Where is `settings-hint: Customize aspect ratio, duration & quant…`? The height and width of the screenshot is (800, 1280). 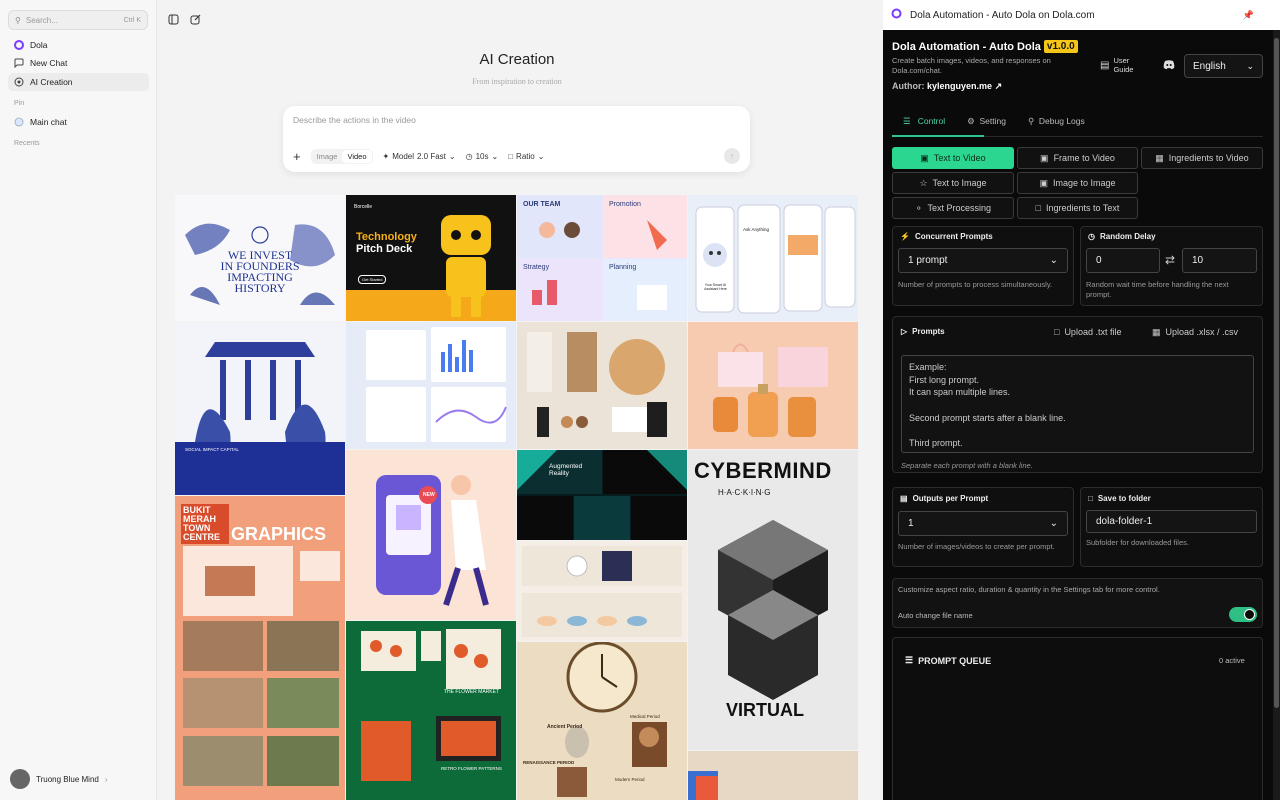 settings-hint: Customize aspect ratio, duration & quant… is located at coordinates (1029, 589).